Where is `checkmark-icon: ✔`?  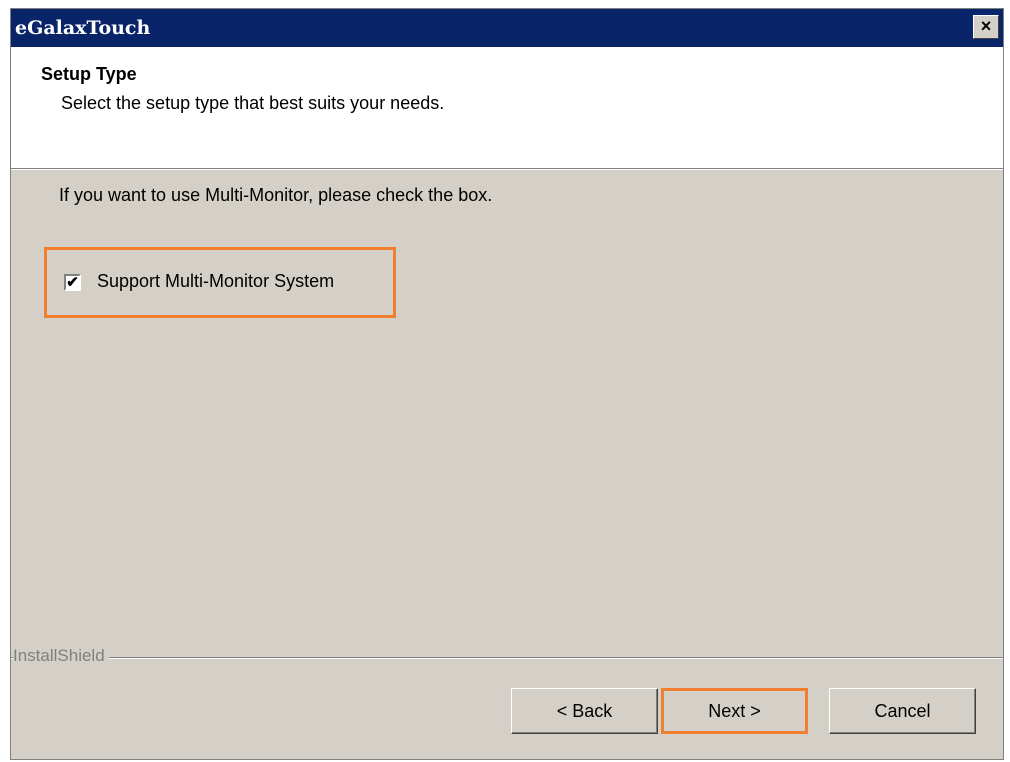 checkmark-icon: ✔ is located at coordinates (72, 282).